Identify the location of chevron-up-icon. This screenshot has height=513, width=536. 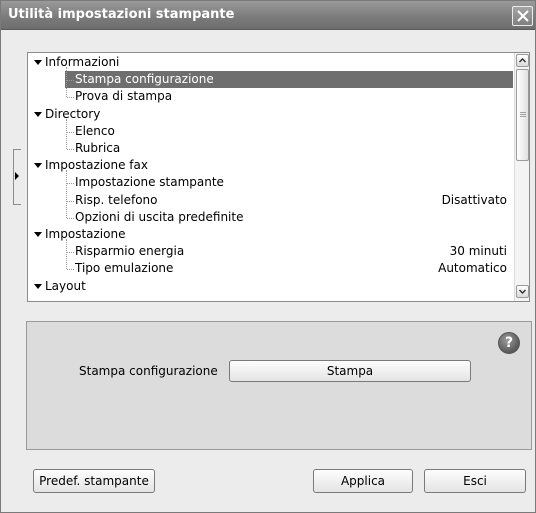
(522, 60).